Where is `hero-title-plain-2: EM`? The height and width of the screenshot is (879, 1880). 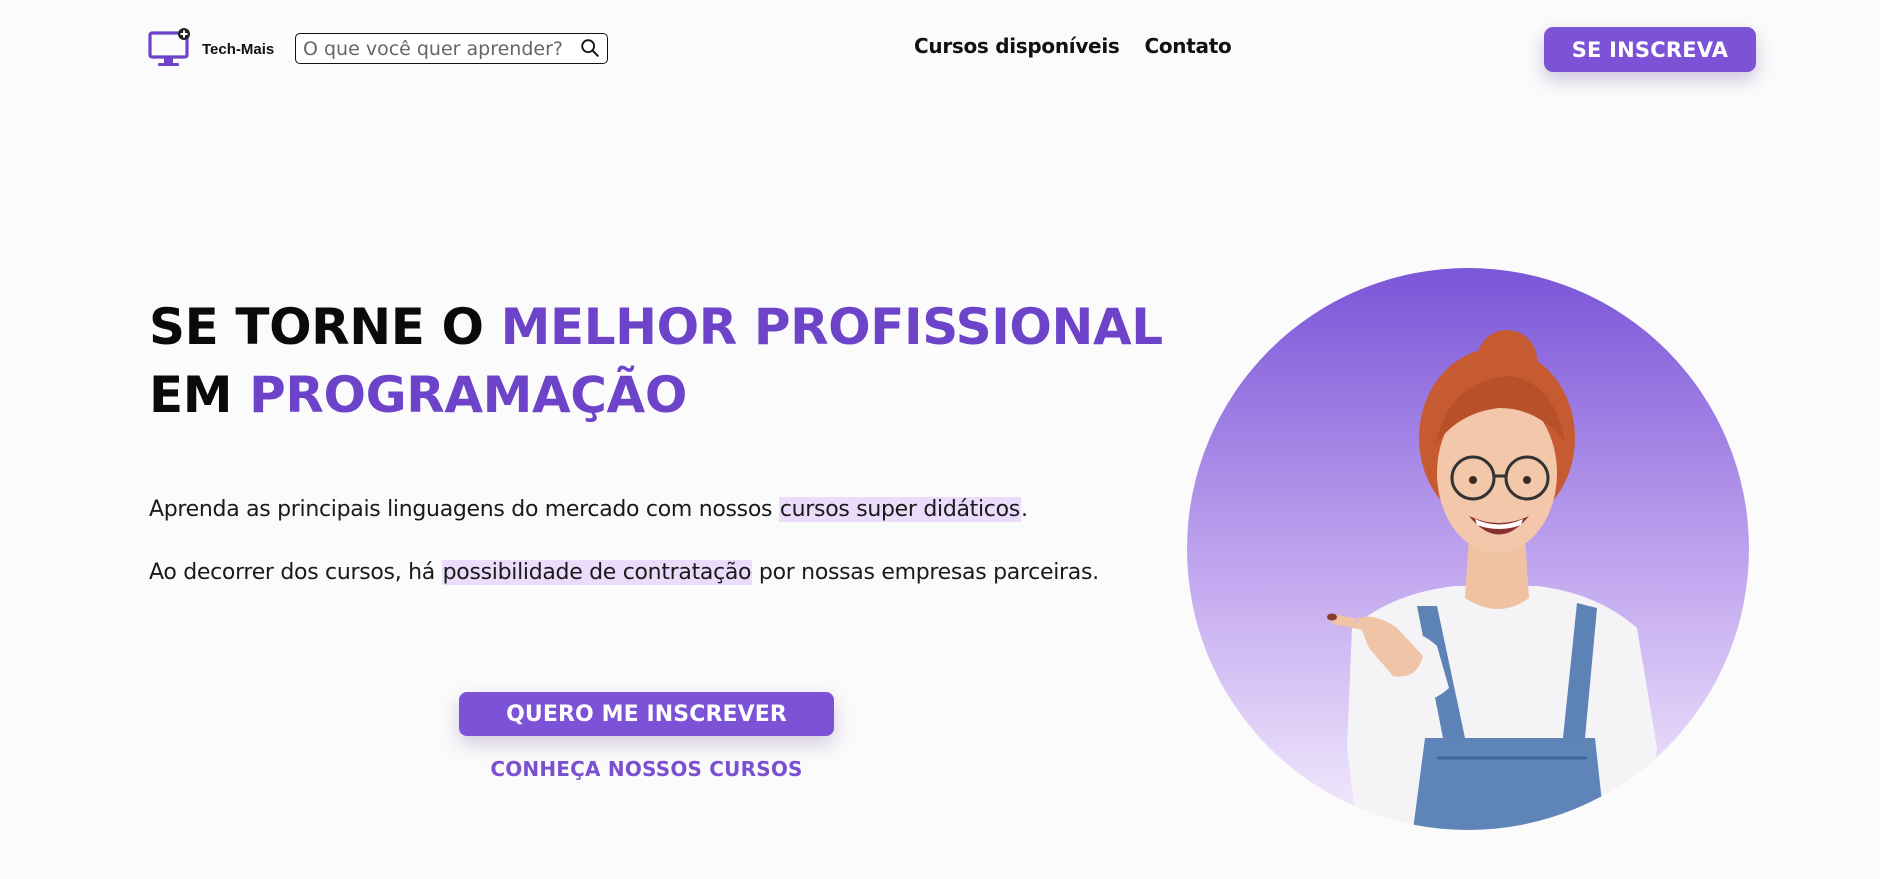
hero-title-plain-2: EM is located at coordinates (199, 395).